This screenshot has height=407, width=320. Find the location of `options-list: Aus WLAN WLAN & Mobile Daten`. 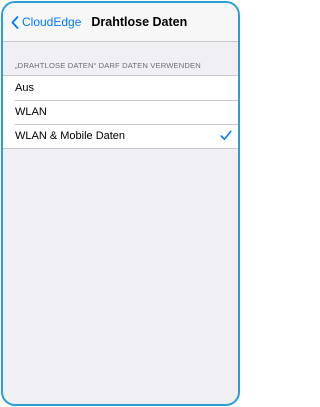

options-list: Aus WLAN WLAN & Mobile Daten is located at coordinates (120, 112).